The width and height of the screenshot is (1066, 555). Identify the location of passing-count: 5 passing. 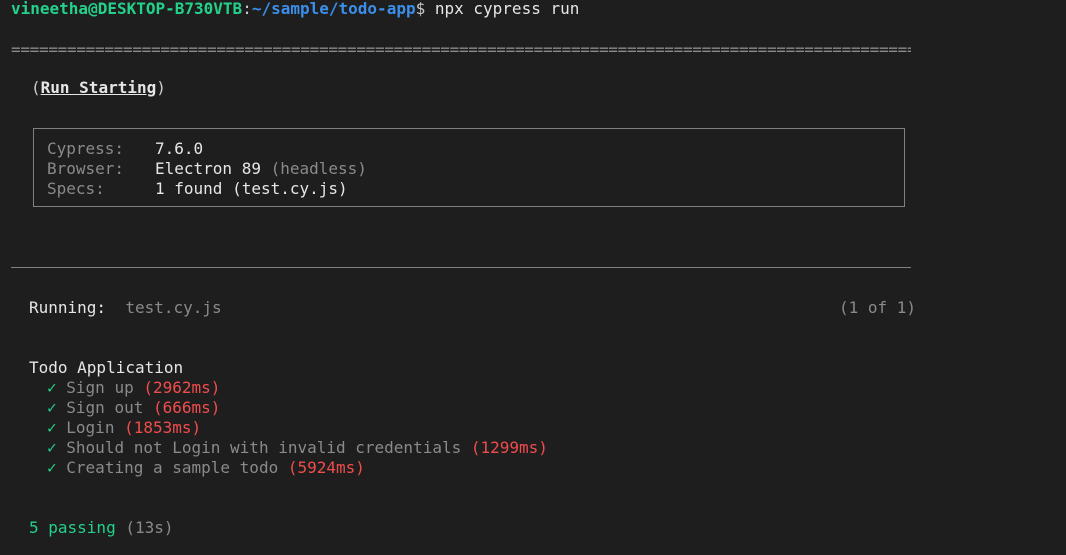
(72, 527).